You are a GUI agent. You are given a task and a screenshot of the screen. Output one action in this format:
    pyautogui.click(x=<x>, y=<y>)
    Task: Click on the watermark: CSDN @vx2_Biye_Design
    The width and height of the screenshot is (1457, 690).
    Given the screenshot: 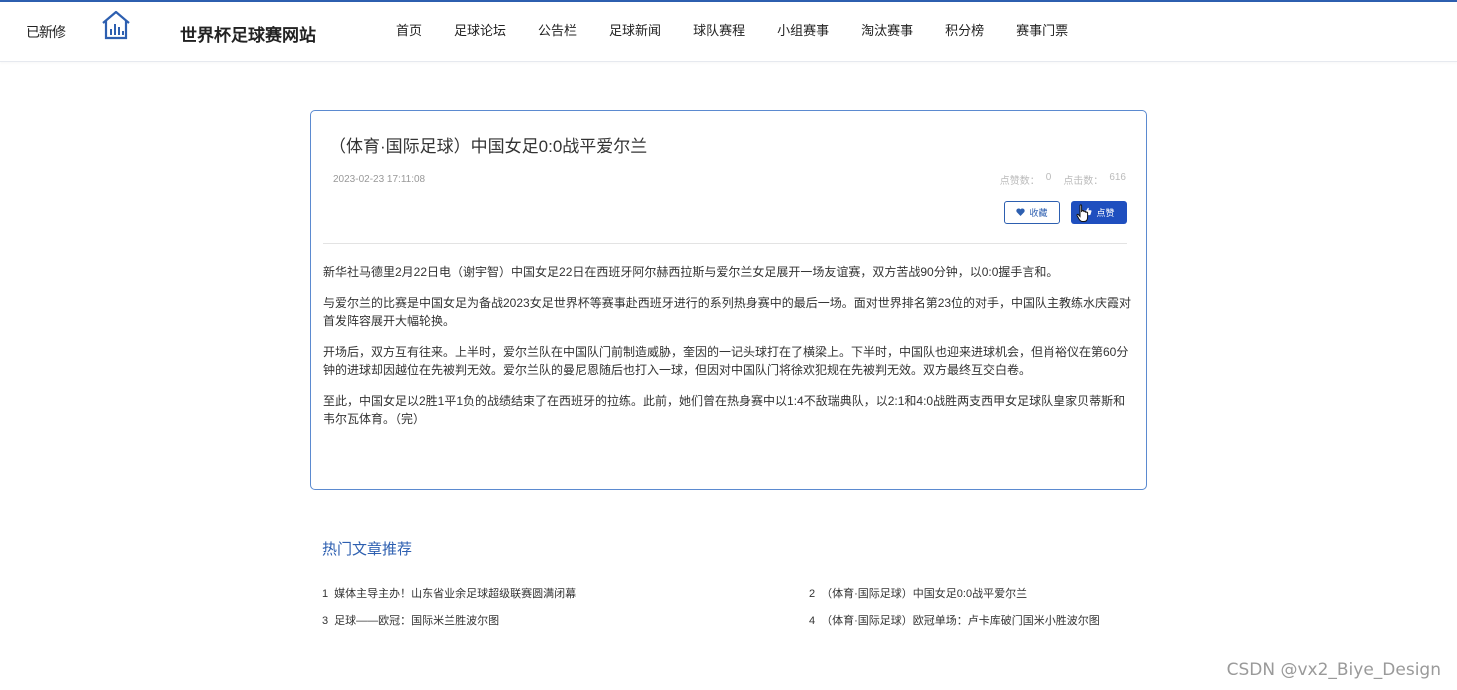 What is the action you would take?
    pyautogui.click(x=1333, y=670)
    